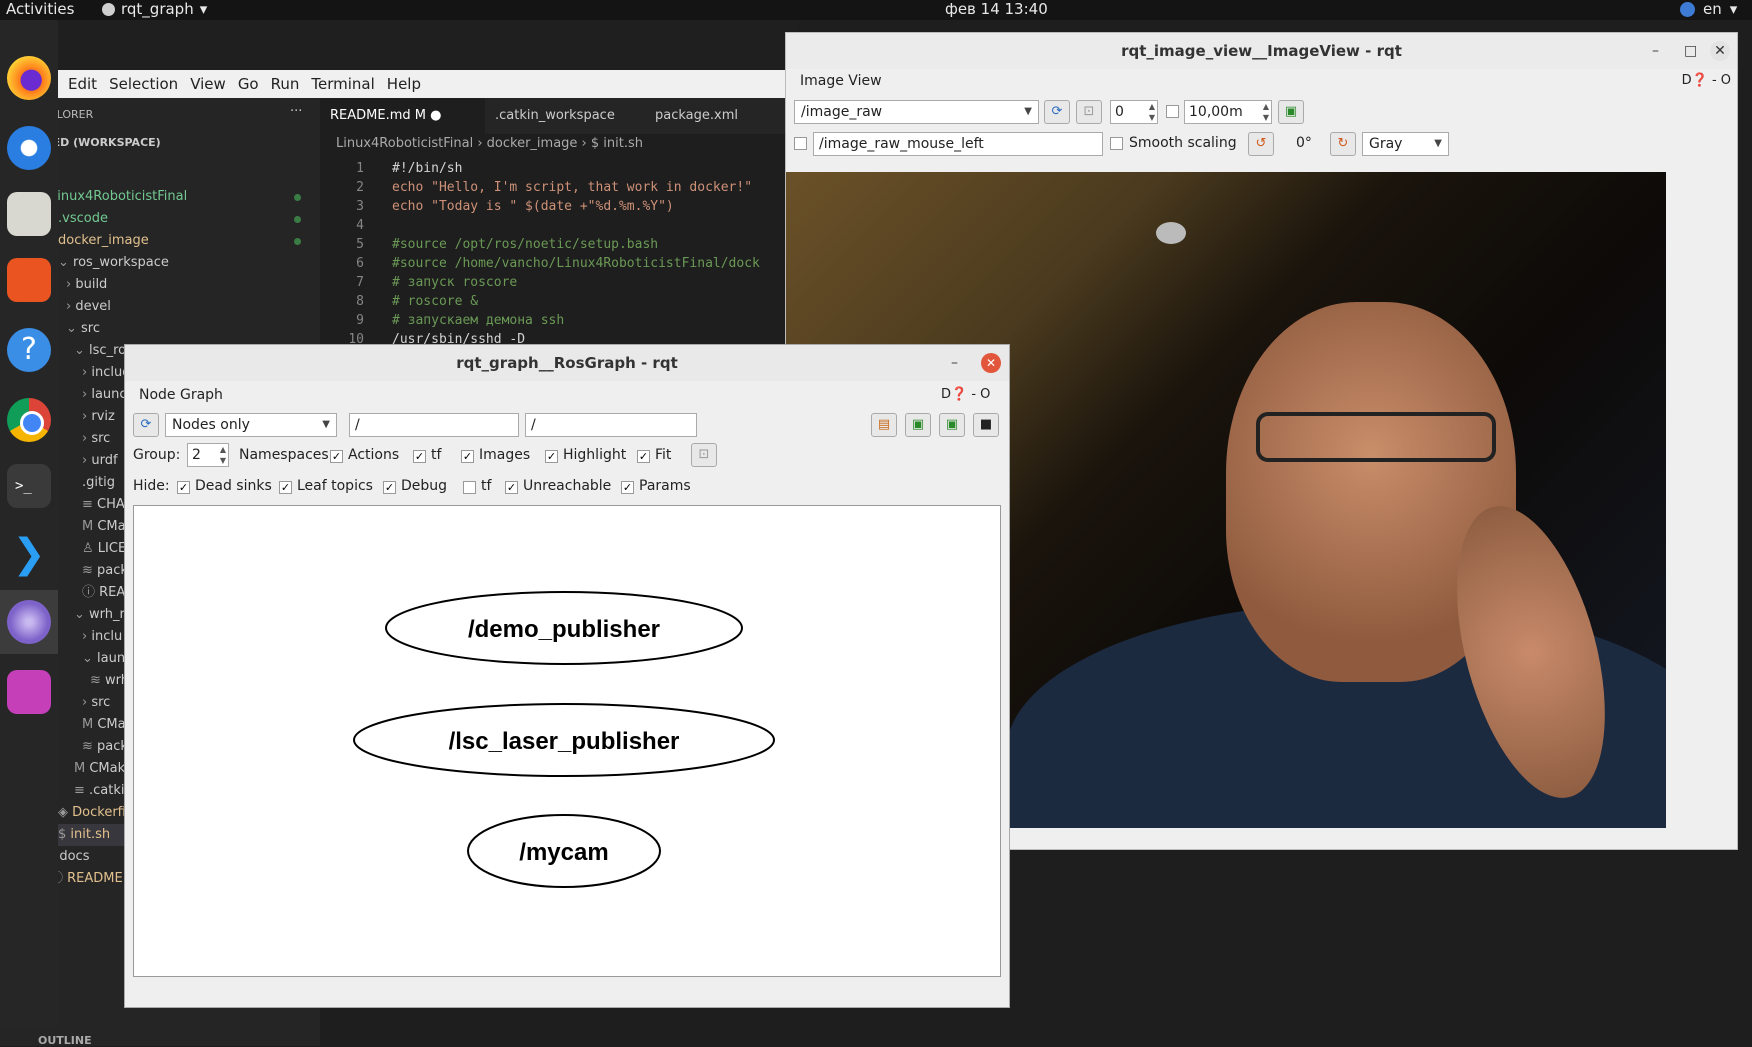  I want to click on code-line: 1 #!/bin/sh, so click(391, 168).